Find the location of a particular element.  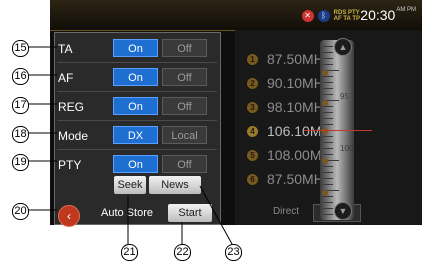

callout-number: 21 is located at coordinates (129, 252).